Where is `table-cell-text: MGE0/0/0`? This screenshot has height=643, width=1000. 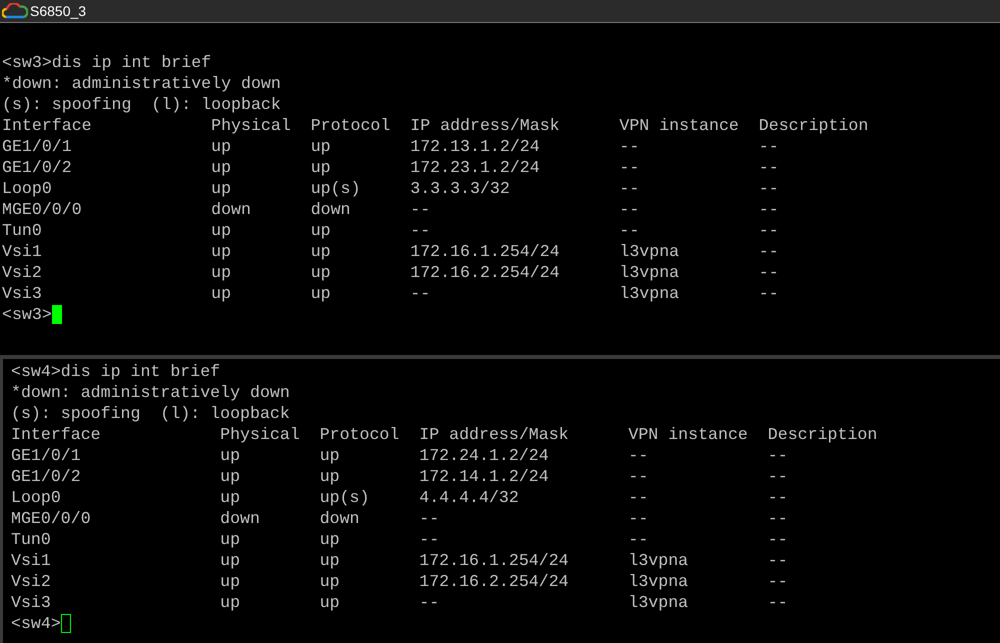
table-cell-text: MGE0/0/0 is located at coordinates (51, 518).